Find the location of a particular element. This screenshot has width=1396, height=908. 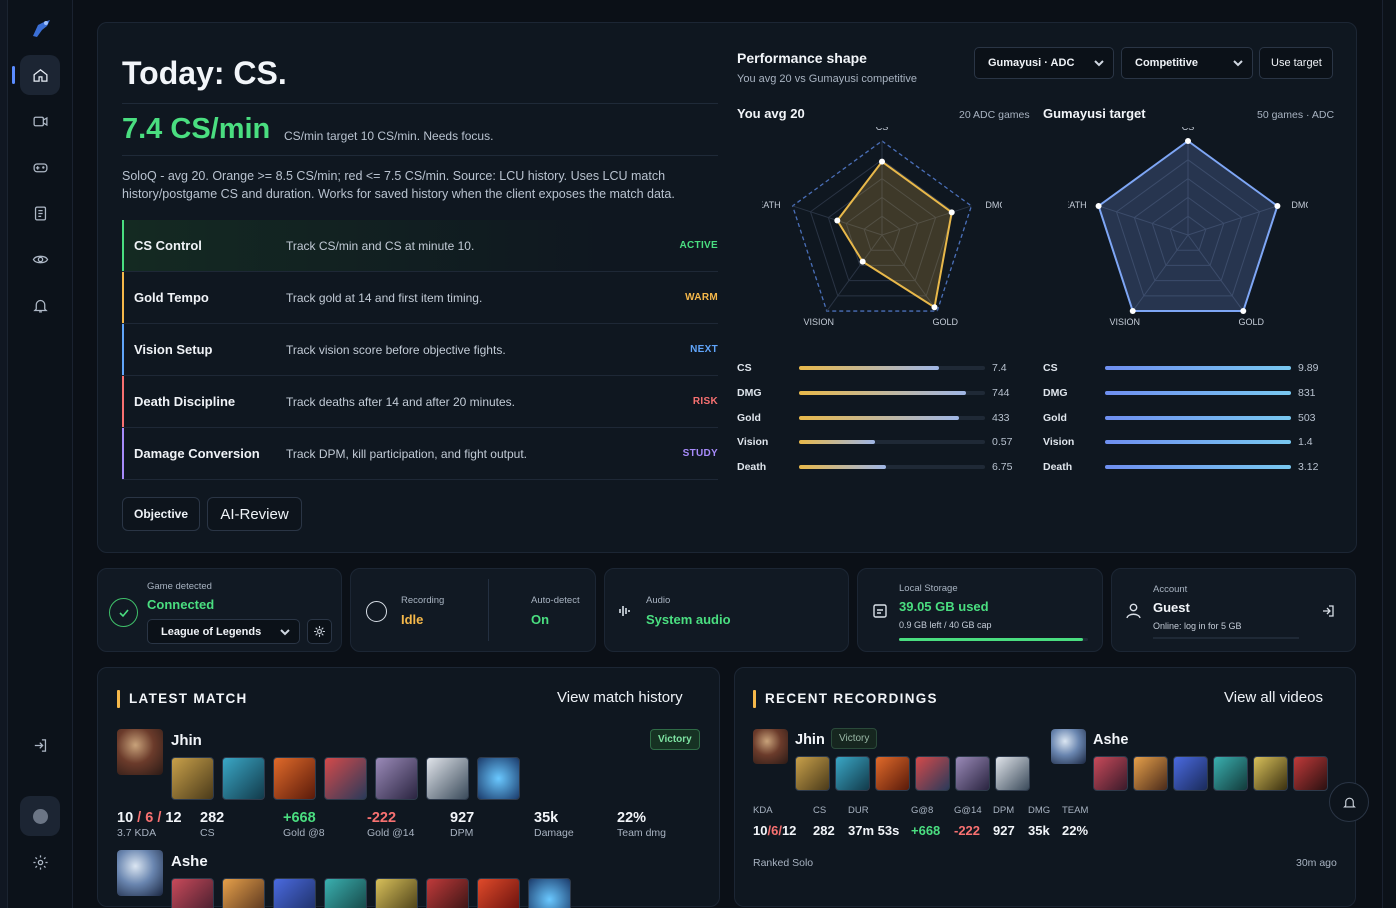

home-icon is located at coordinates (40, 75).